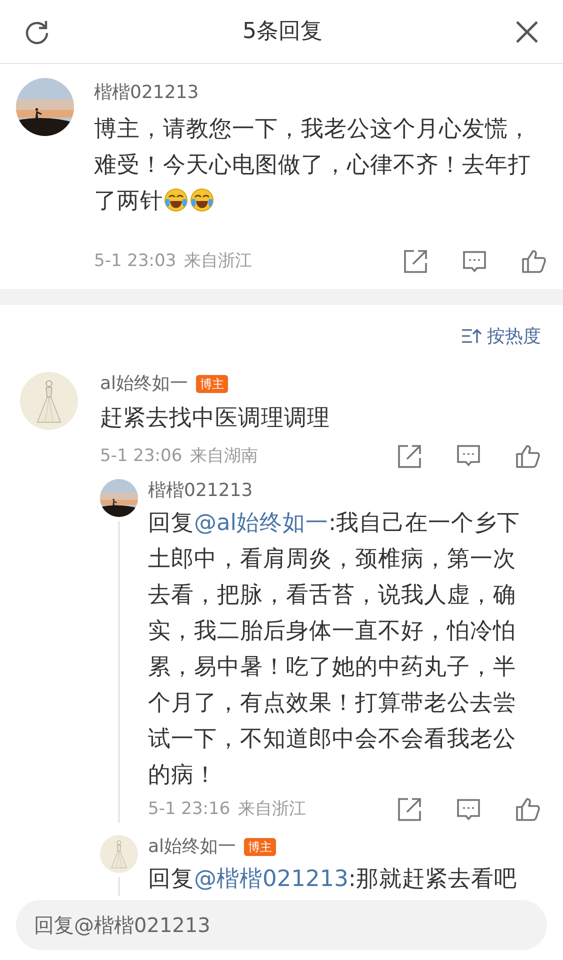 This screenshot has height=960, width=563. What do you see at coordinates (141, 456) in the screenshot?
I see `comment-time: 5-1 23:06` at bounding box center [141, 456].